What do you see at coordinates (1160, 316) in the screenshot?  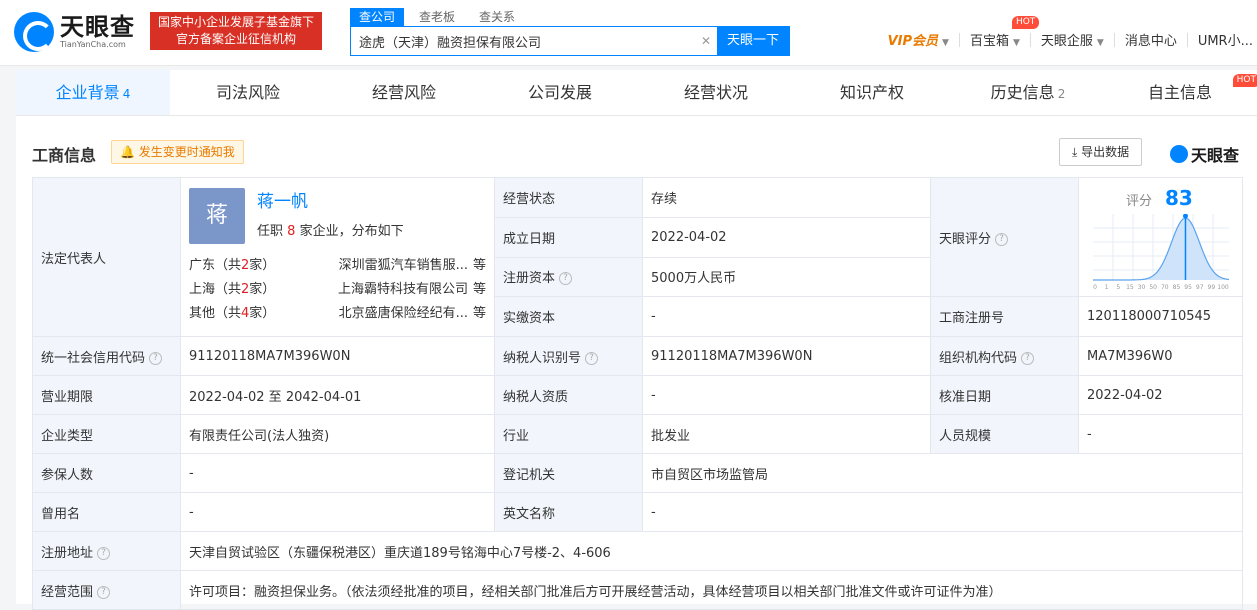 I see `reg-no-value: 120118000710545` at bounding box center [1160, 316].